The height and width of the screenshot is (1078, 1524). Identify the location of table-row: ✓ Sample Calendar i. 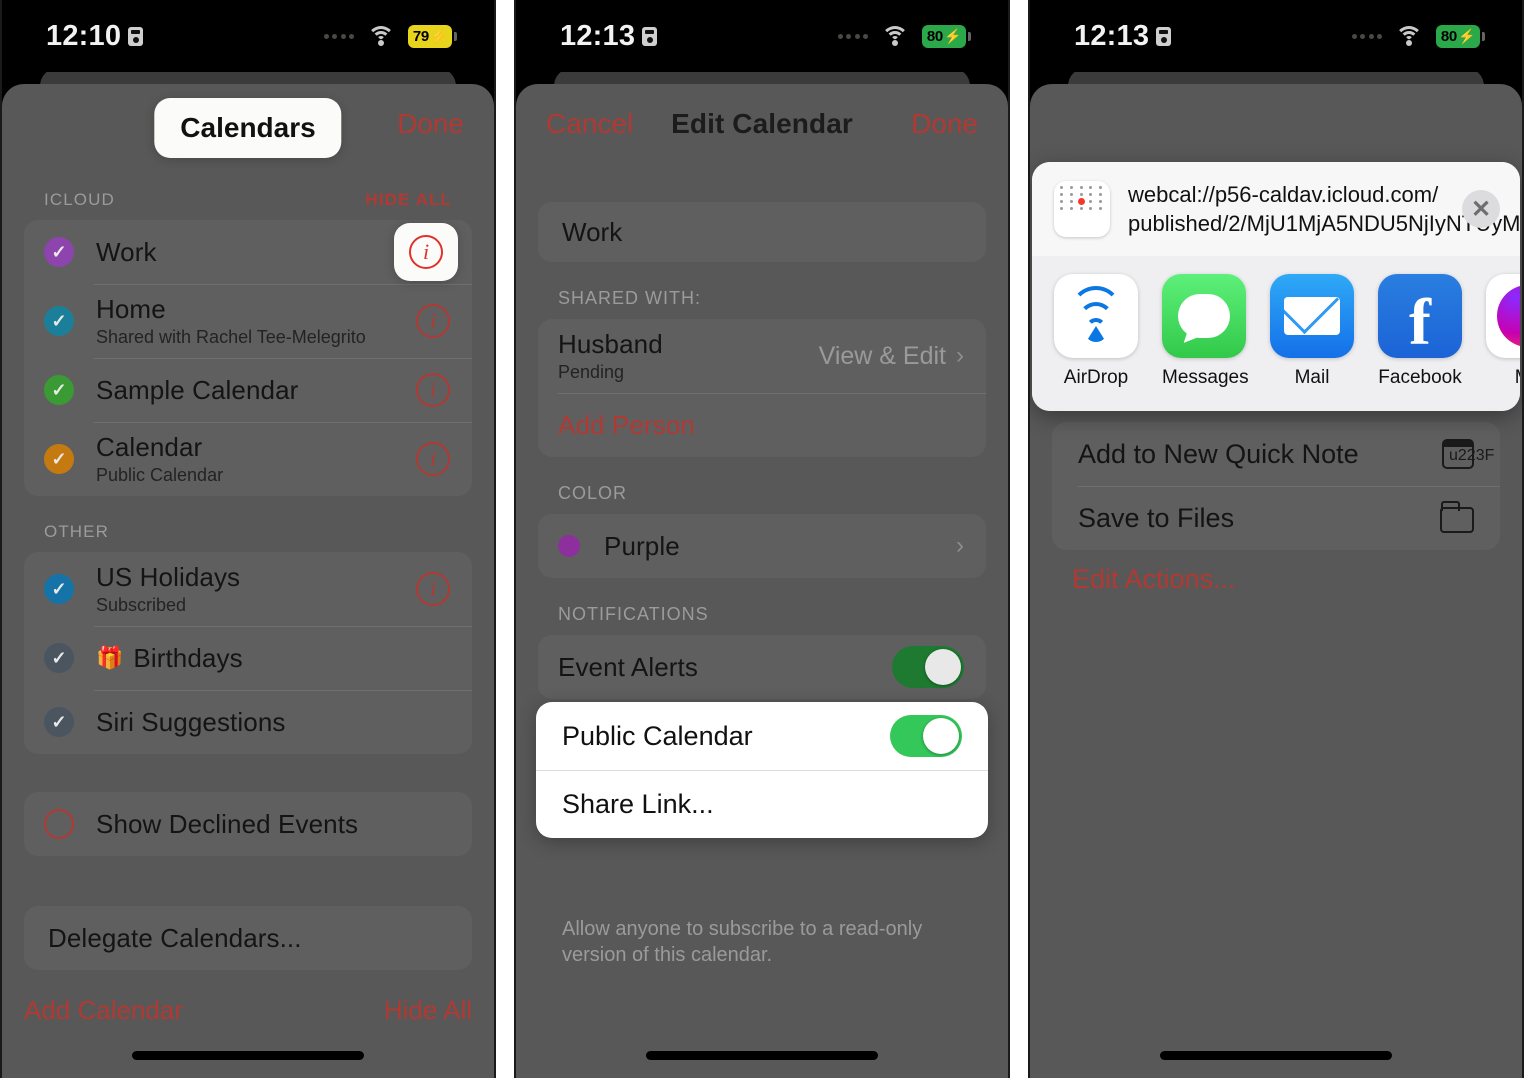
(248, 390).